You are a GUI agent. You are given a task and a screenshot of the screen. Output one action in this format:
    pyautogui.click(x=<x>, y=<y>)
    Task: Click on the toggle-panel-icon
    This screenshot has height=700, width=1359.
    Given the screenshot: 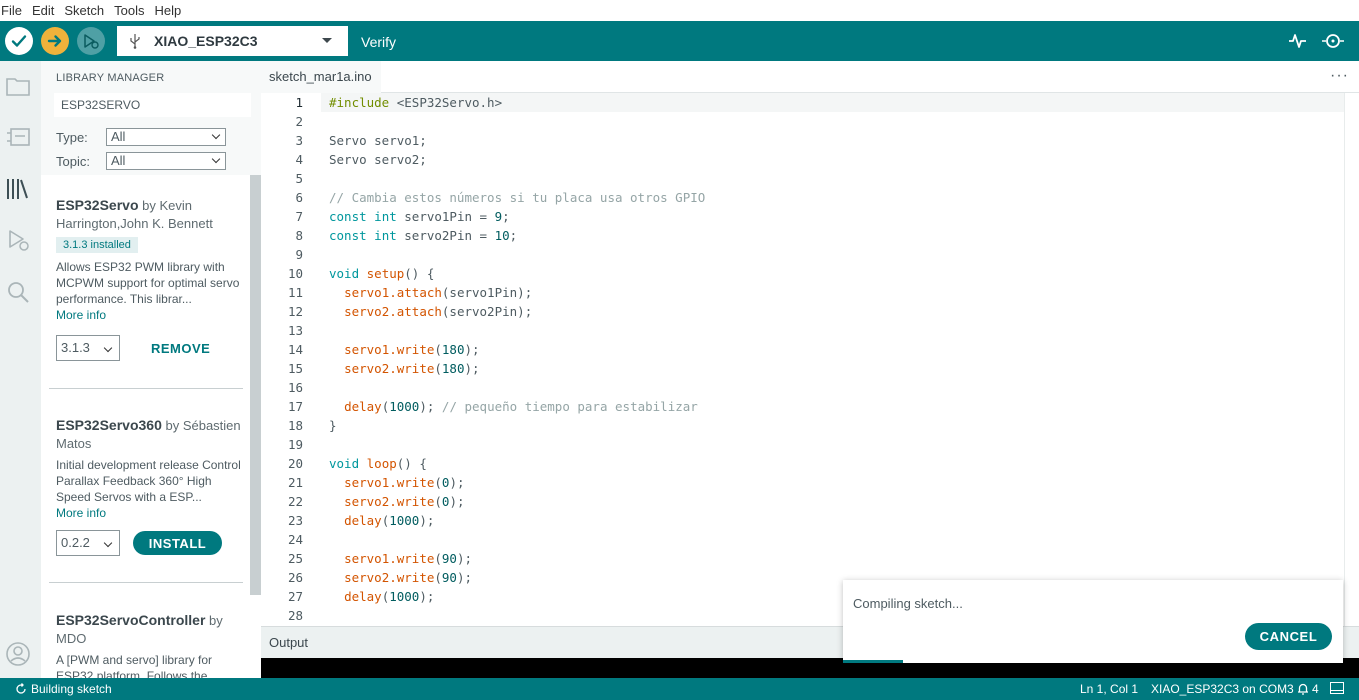 What is the action you would take?
    pyautogui.click(x=1337, y=688)
    